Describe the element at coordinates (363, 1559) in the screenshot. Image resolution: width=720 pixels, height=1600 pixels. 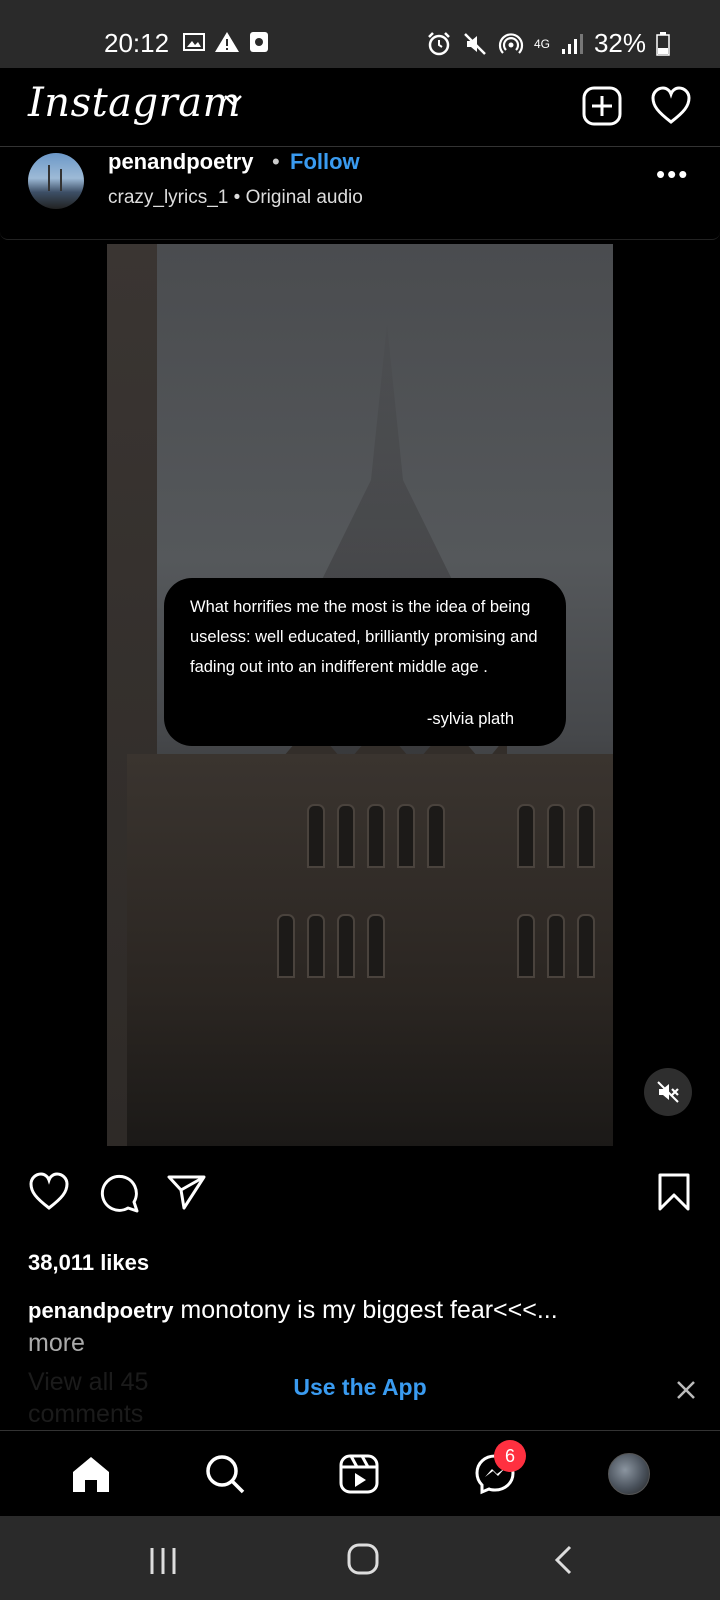
I see `home-button-icon` at that location.